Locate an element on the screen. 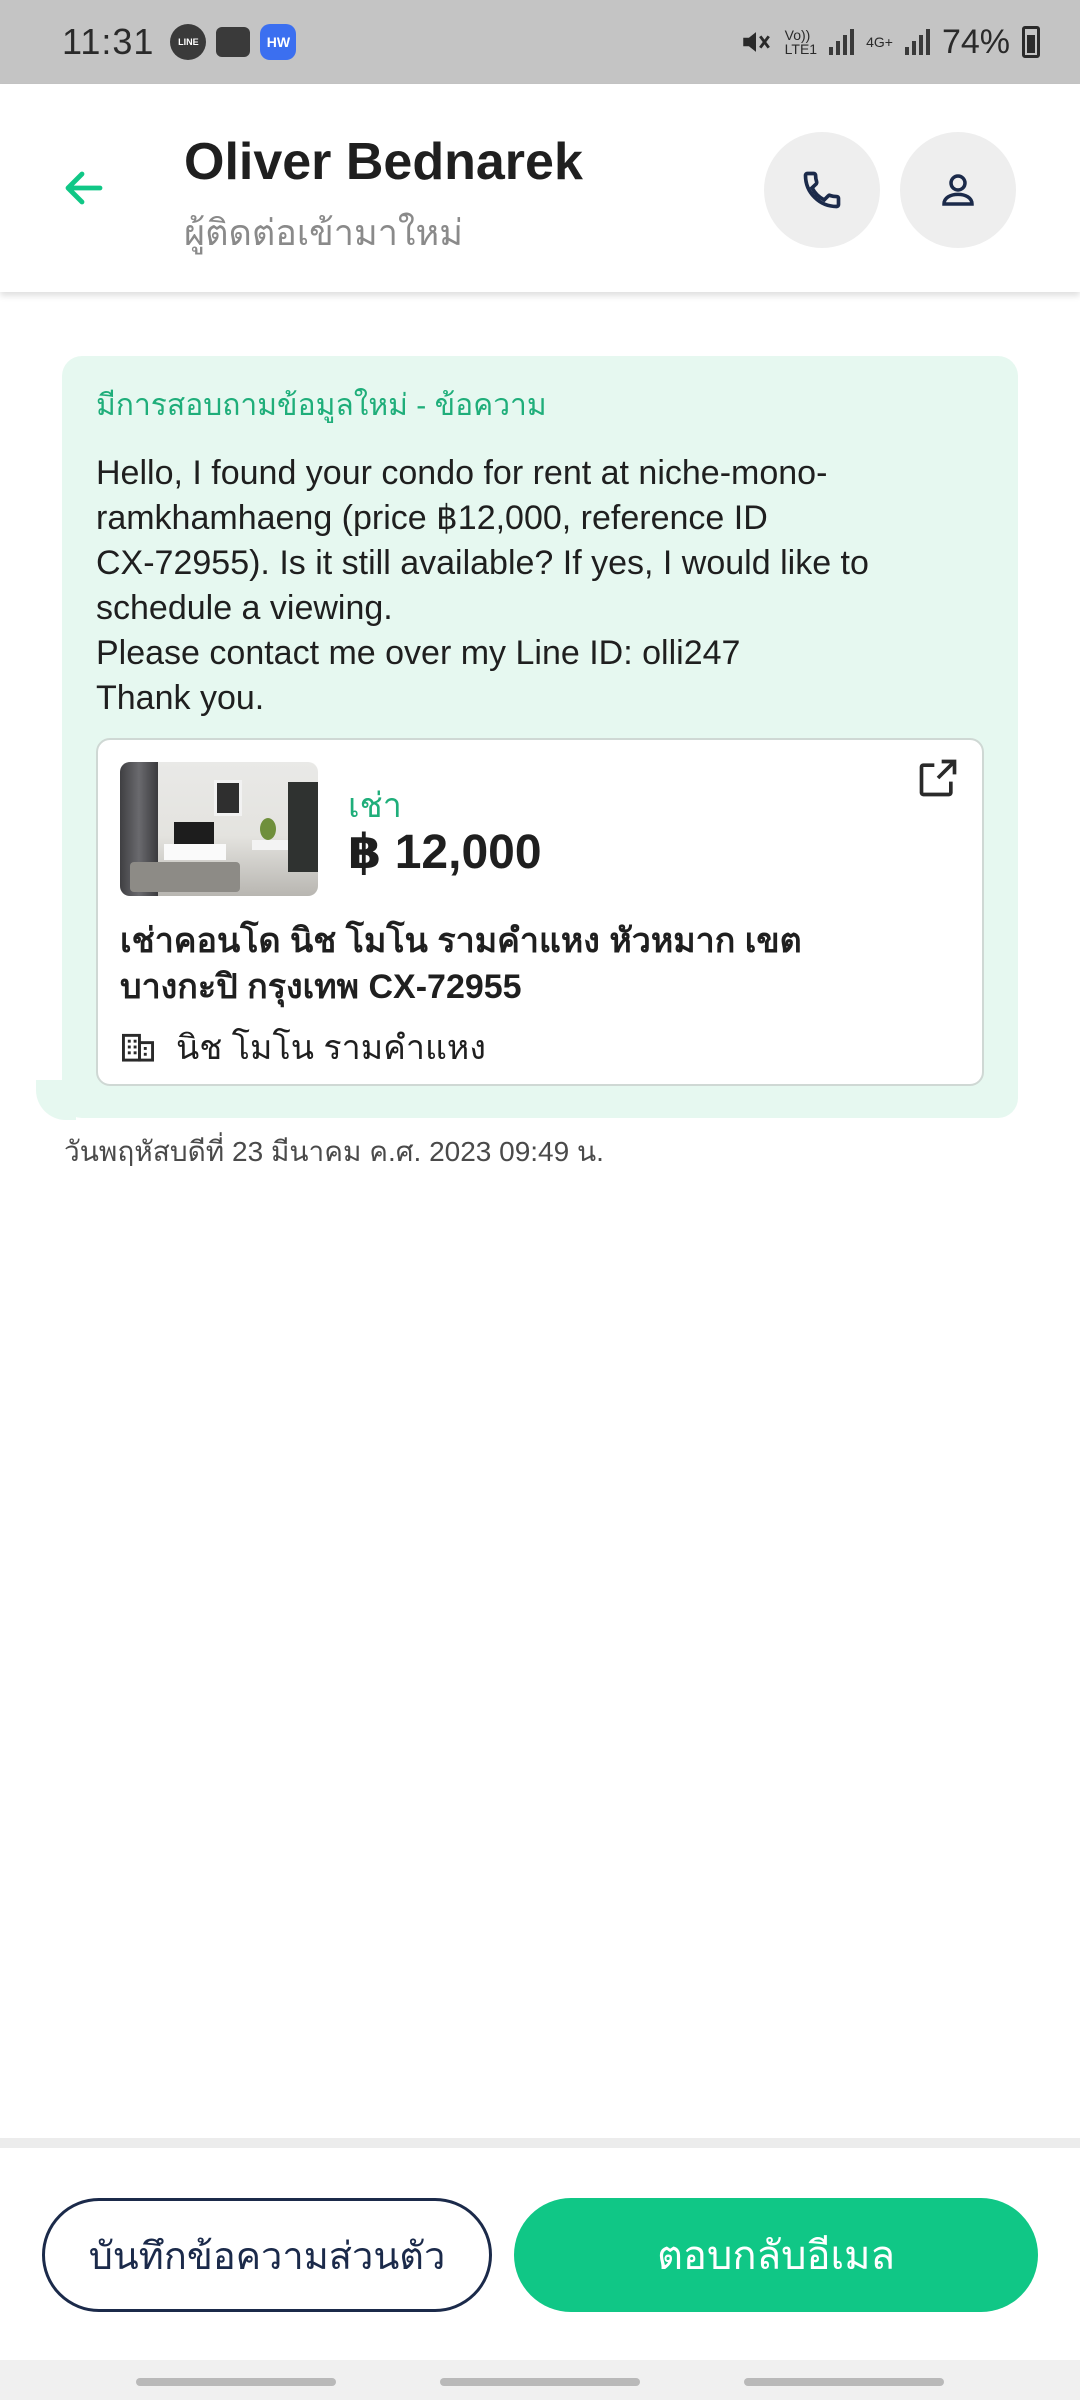 The image size is (1080, 2400). open-external-icon is located at coordinates (938, 778).